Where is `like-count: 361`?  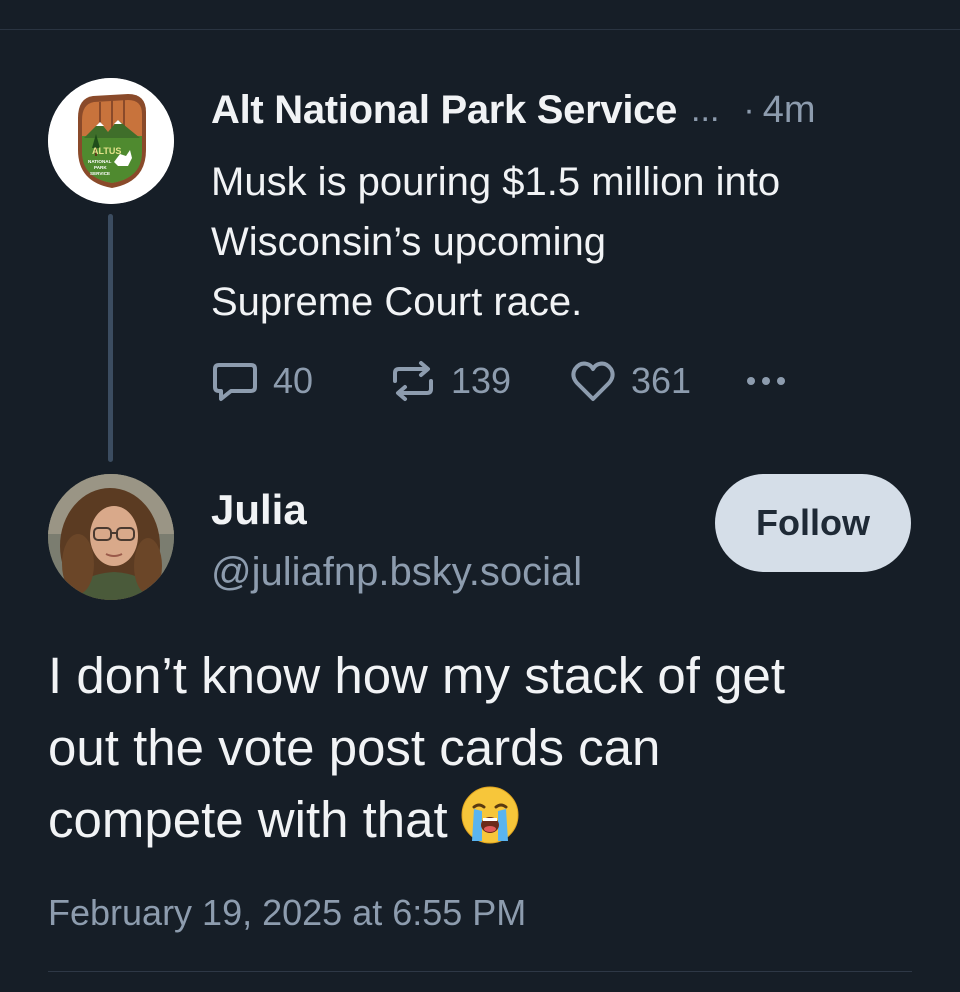 like-count: 361 is located at coordinates (661, 380).